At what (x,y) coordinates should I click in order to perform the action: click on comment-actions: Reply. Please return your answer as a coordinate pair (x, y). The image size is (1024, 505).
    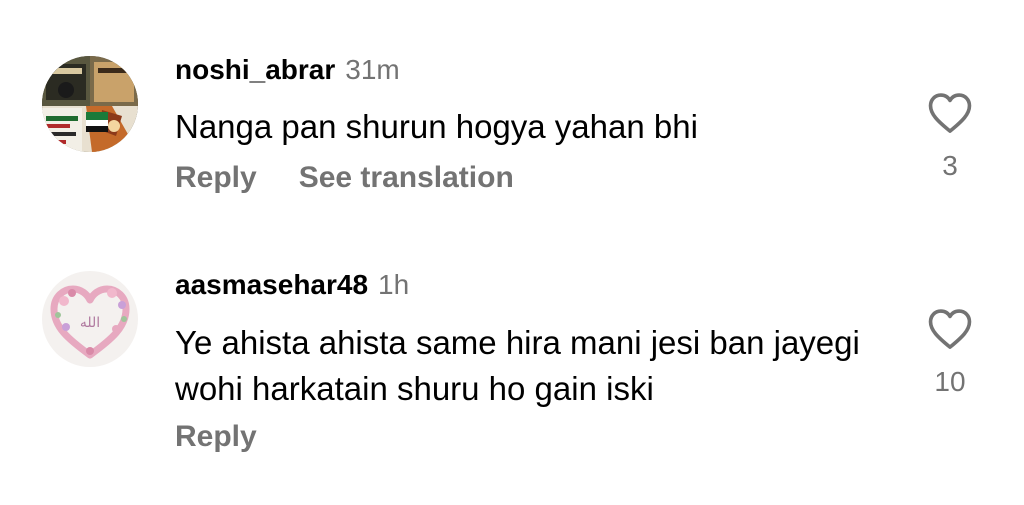
    Looking at the image, I should click on (216, 437).